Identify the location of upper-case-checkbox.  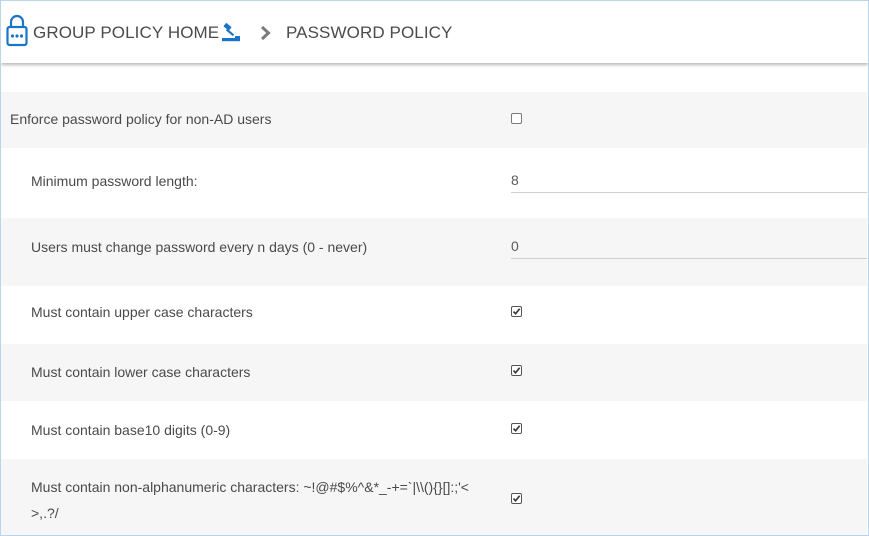
(516, 311).